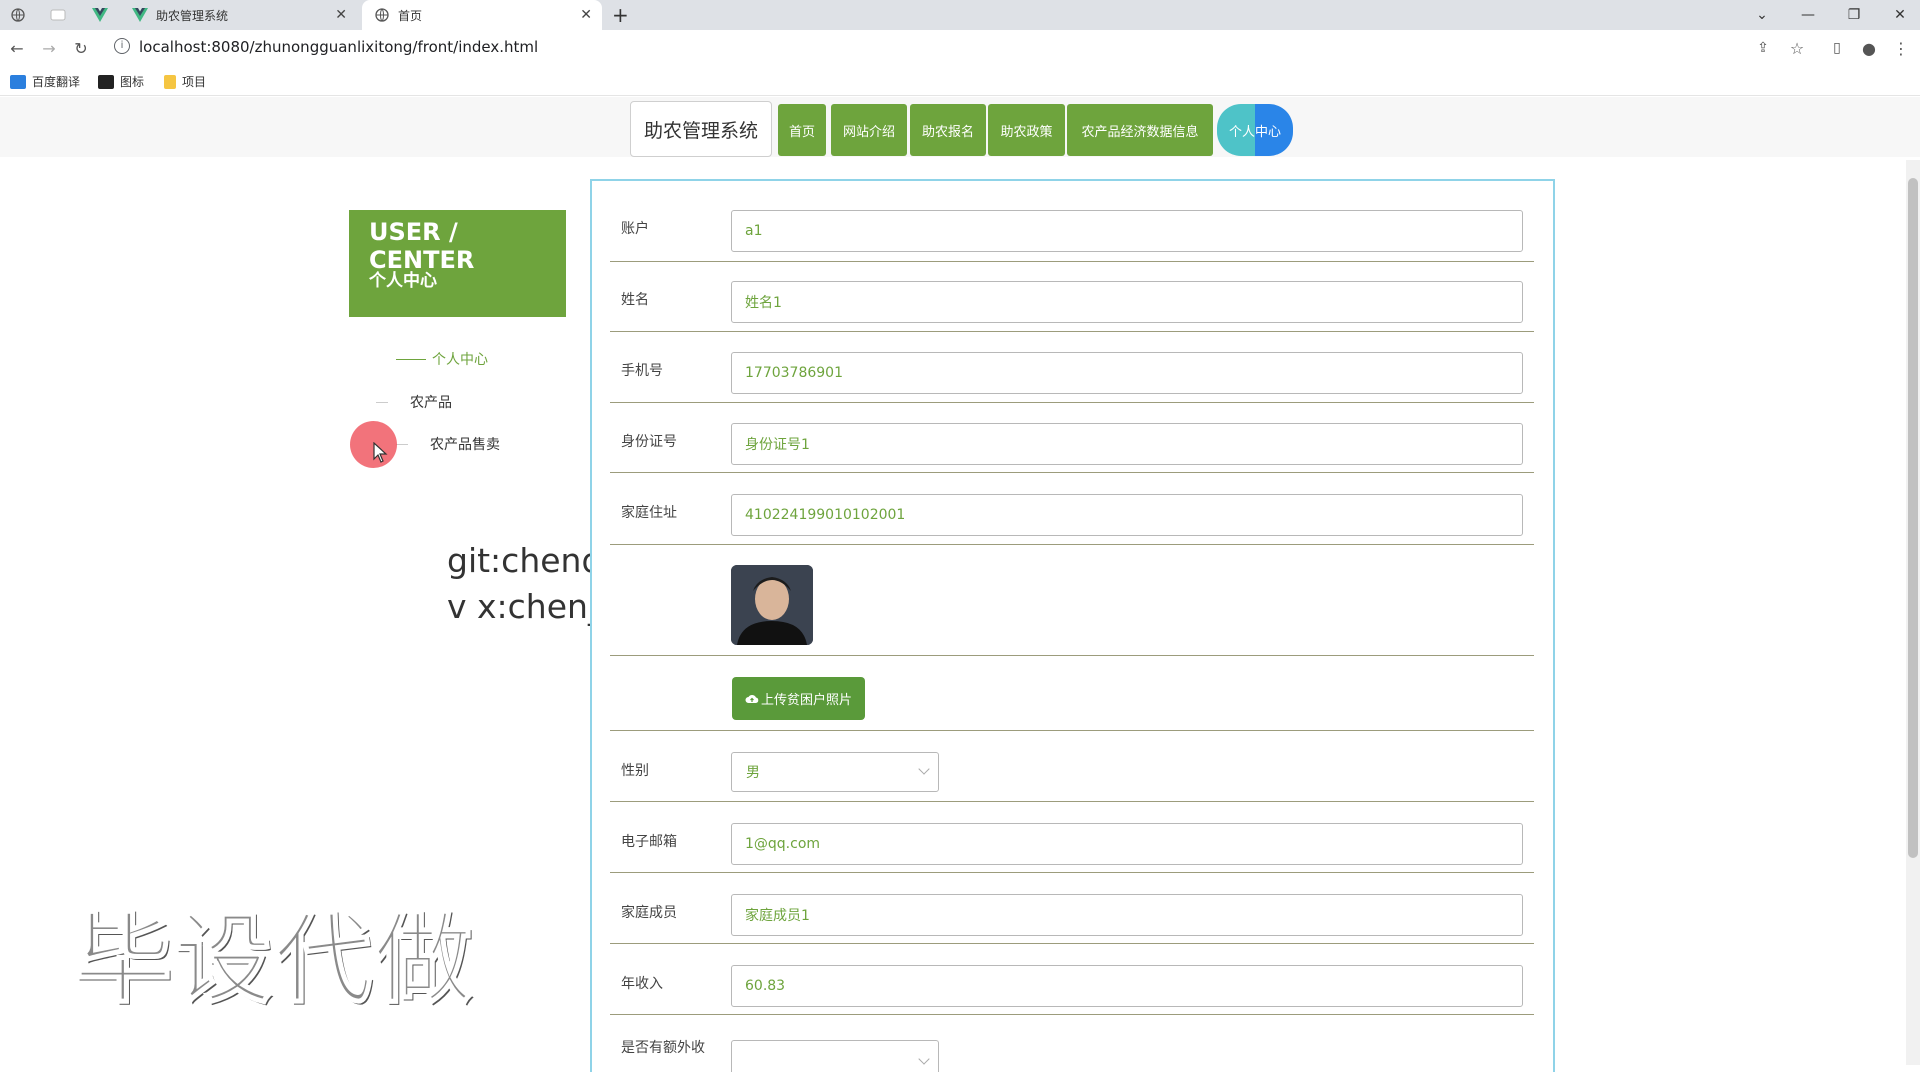  What do you see at coordinates (1763, 48) in the screenshot?
I see `share-icon: ⇪` at bounding box center [1763, 48].